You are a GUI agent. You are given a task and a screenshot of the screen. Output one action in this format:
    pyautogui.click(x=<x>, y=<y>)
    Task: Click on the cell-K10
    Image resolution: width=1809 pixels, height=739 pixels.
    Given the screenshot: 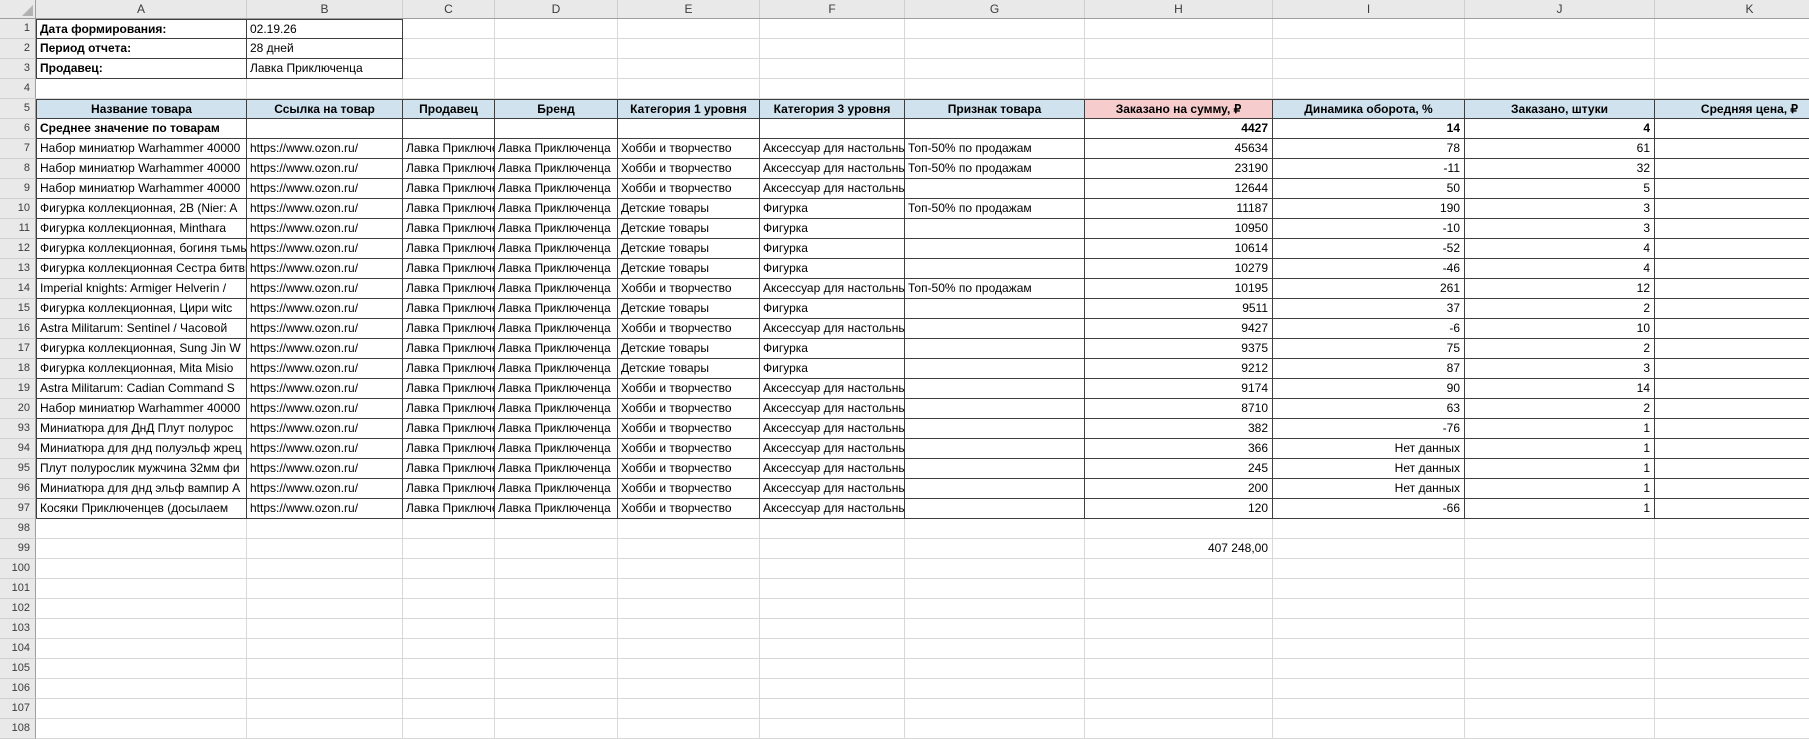 What is the action you would take?
    pyautogui.click(x=1732, y=209)
    